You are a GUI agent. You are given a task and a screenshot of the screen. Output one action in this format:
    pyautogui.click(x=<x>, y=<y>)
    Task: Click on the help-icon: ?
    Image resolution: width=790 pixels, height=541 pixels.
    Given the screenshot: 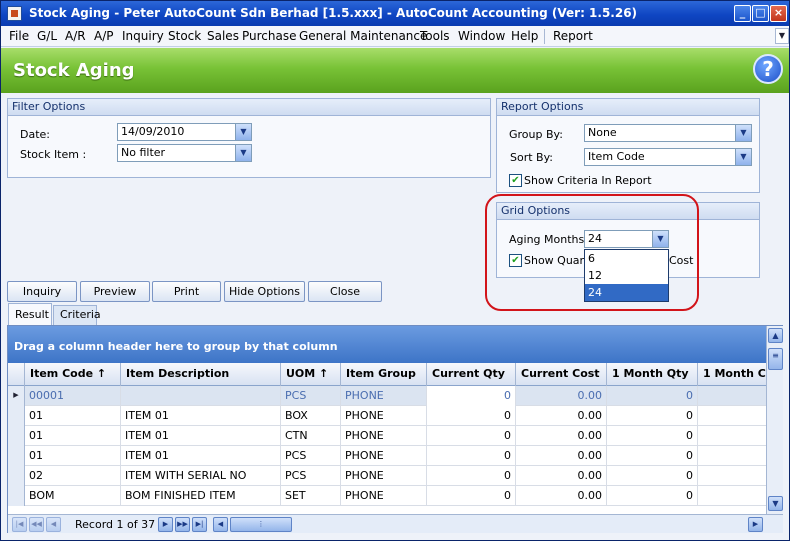 What is the action you would take?
    pyautogui.click(x=768, y=69)
    